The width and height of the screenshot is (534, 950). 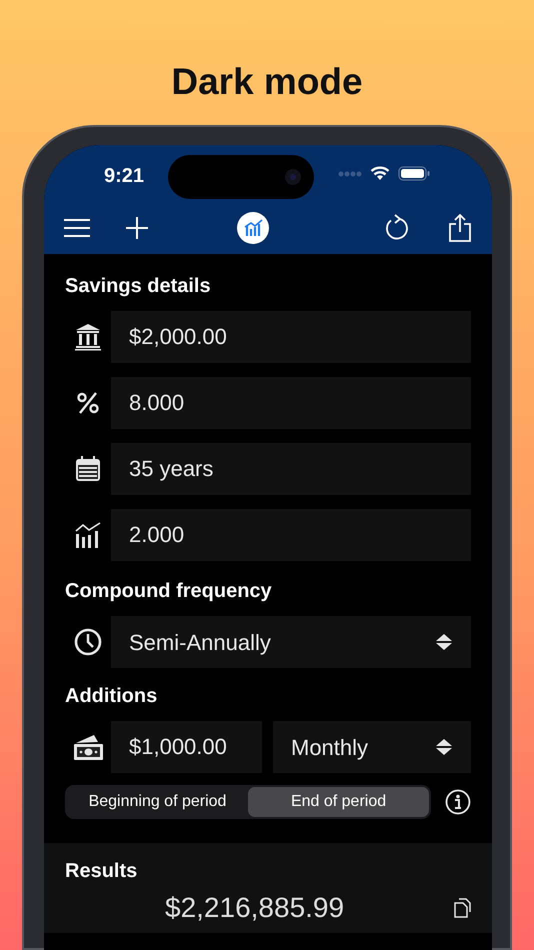 What do you see at coordinates (101, 871) in the screenshot?
I see `section-title: Results` at bounding box center [101, 871].